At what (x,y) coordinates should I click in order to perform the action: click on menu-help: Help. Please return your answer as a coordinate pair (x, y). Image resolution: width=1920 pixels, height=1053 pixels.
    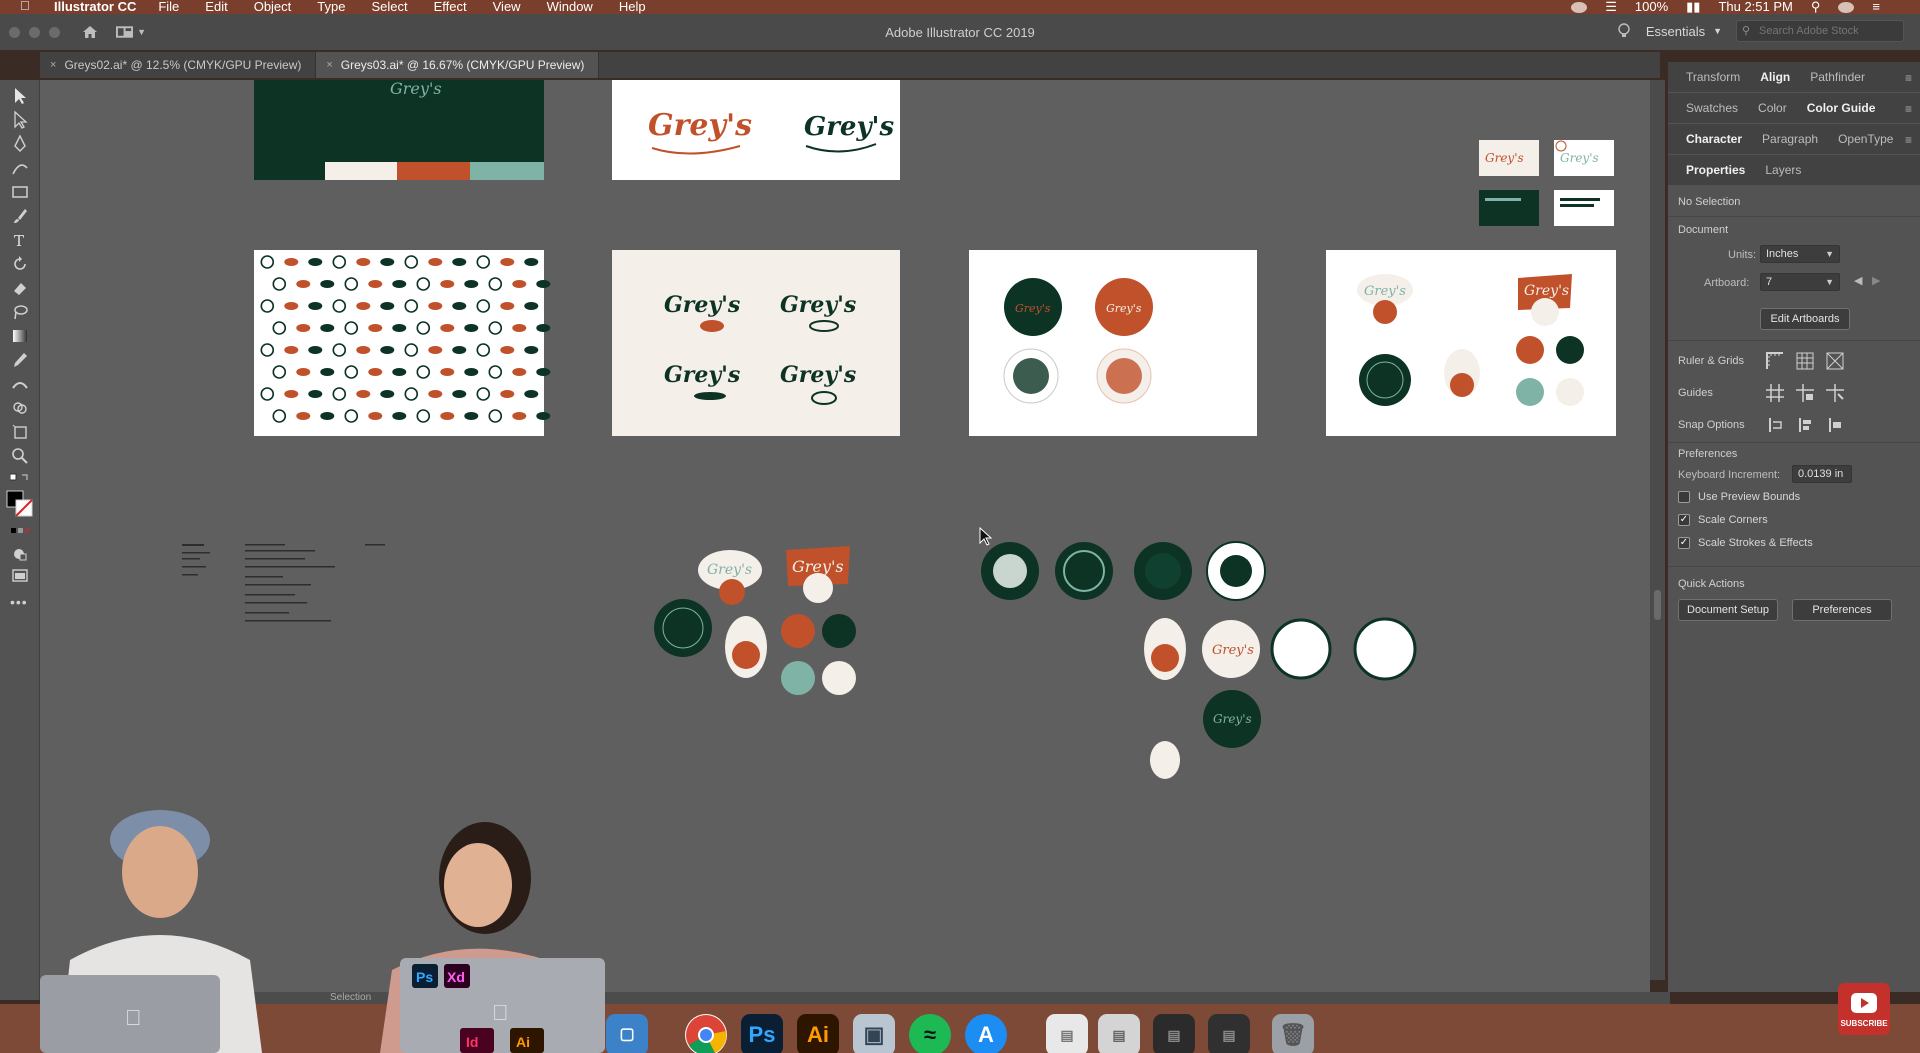
    Looking at the image, I should click on (632, 6).